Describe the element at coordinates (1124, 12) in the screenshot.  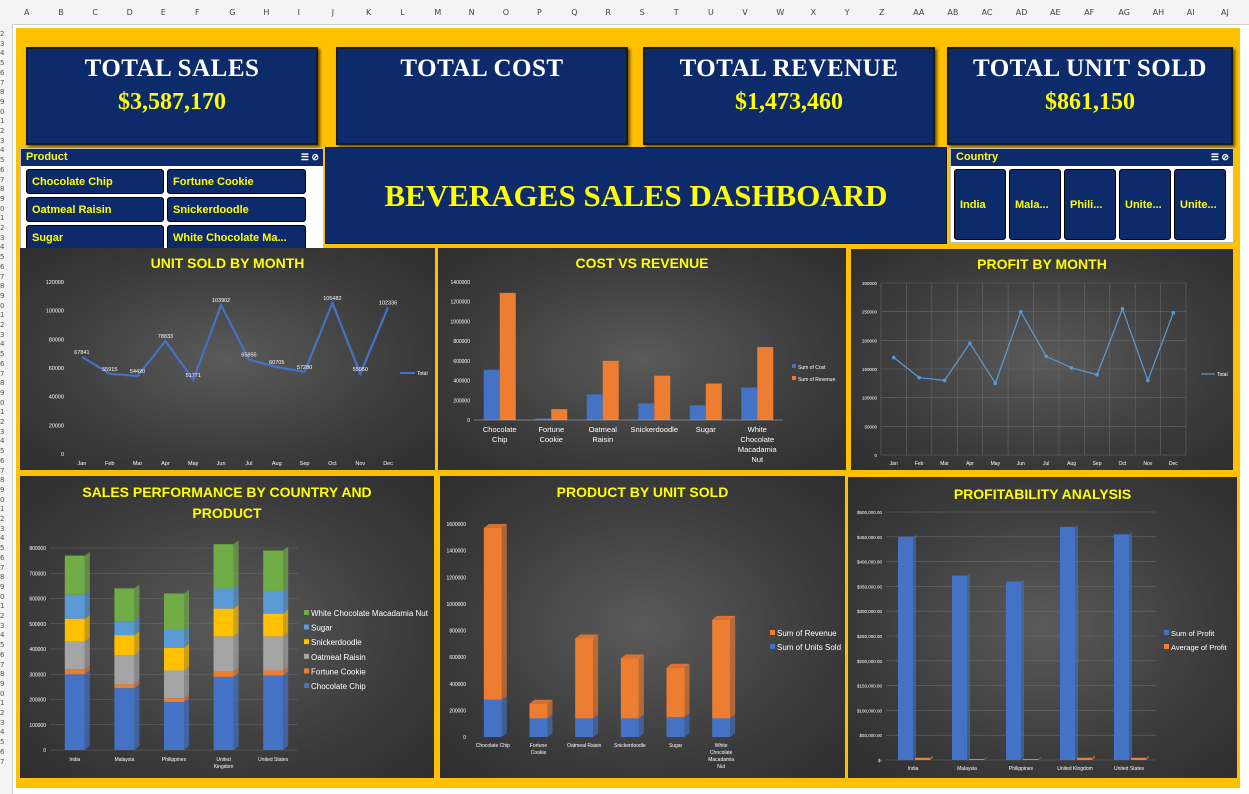
I see `column-letter: AG` at that location.